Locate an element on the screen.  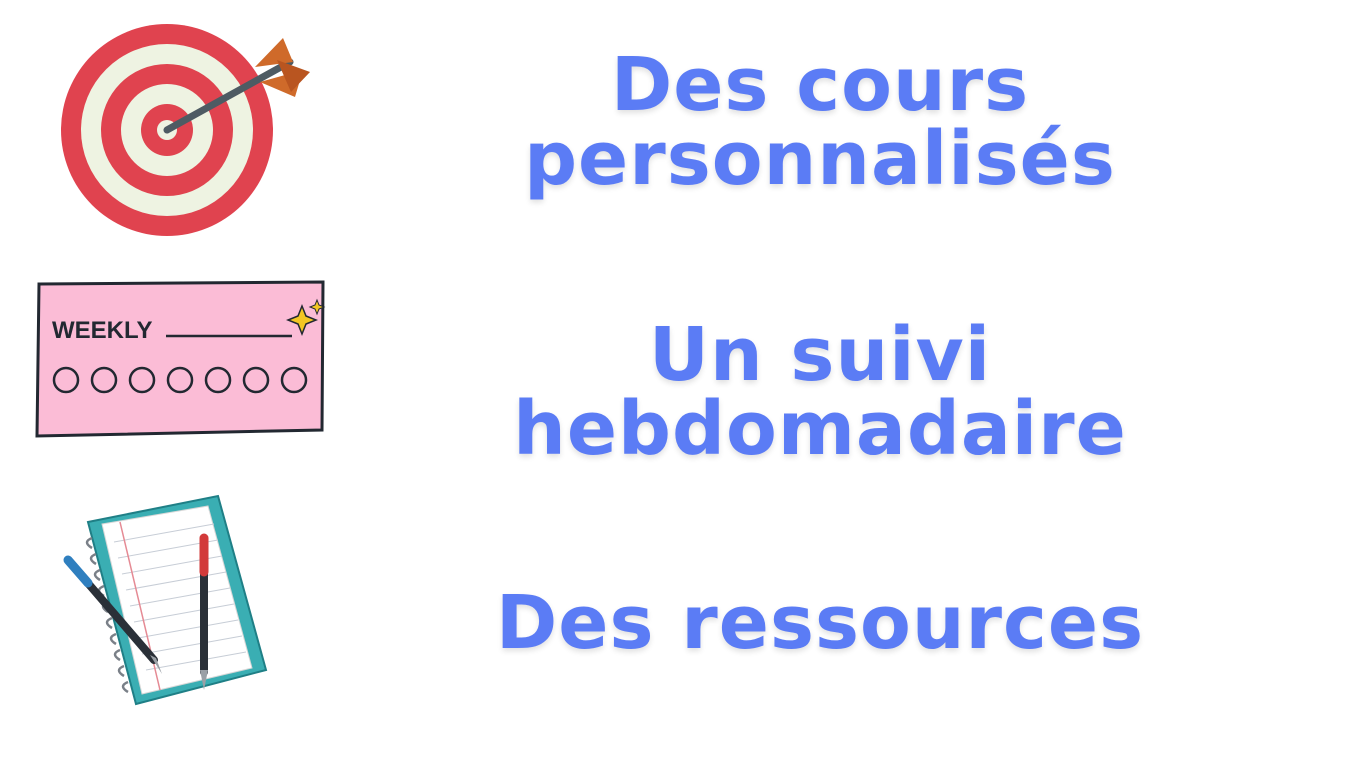
heading-line: Des ressources is located at coordinates (820, 623).